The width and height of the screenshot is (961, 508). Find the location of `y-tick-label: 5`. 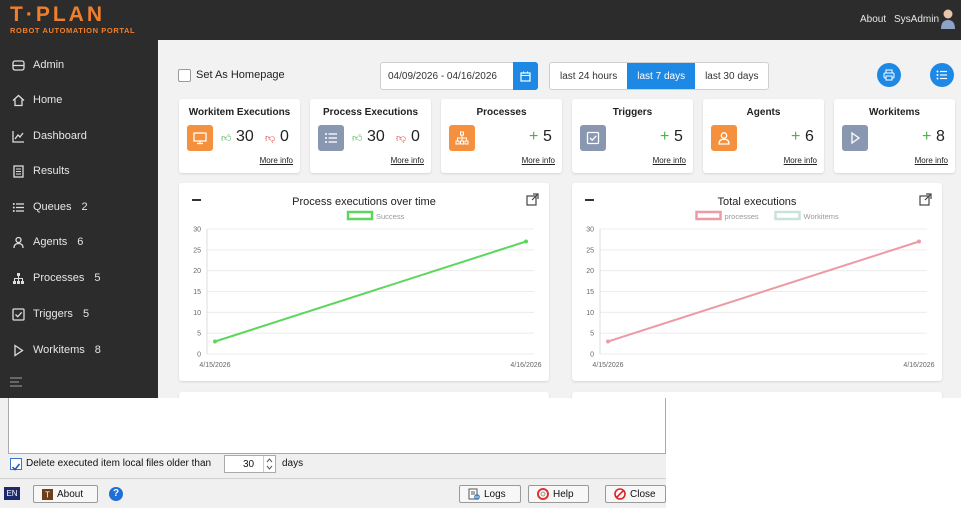

y-tick-label: 5 is located at coordinates (199, 334).